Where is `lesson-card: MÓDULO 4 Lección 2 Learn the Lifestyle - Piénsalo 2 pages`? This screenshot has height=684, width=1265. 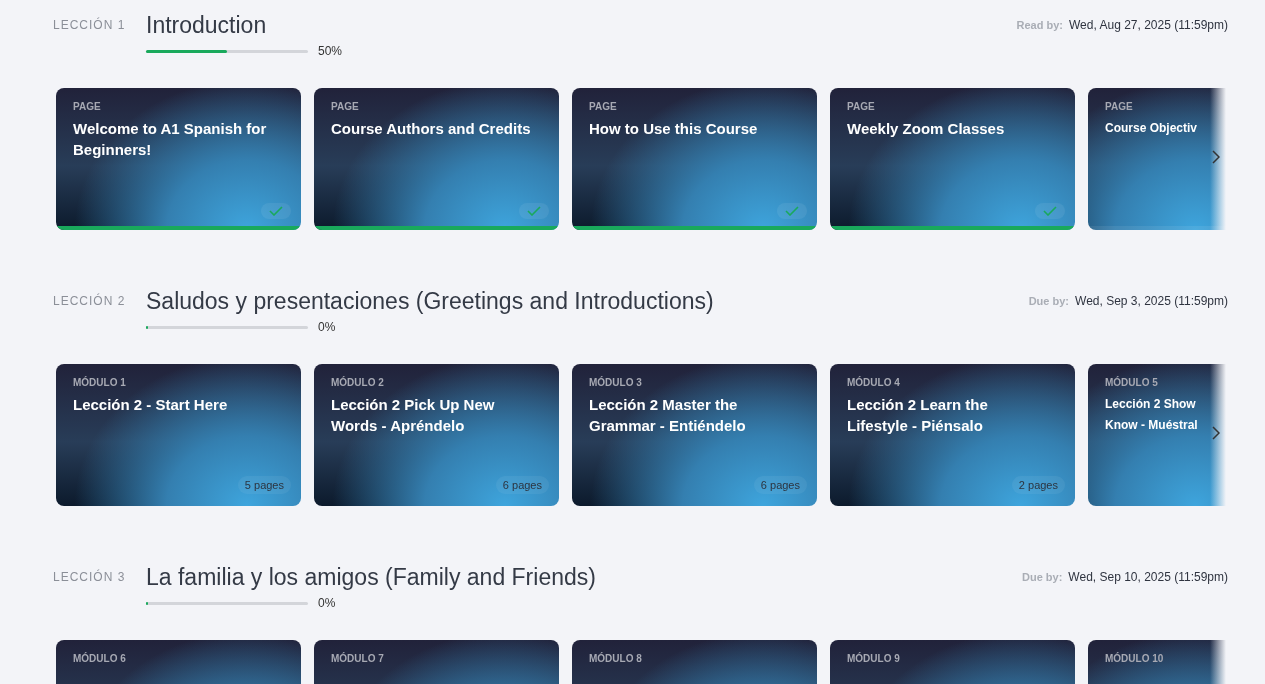 lesson-card: MÓDULO 4 Lección 2 Learn the Lifestyle - Piénsalo 2 pages is located at coordinates (952, 435).